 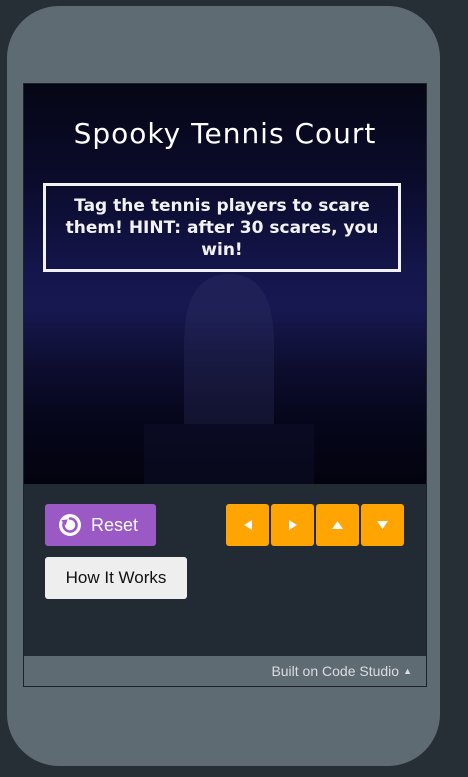 I want to click on down-arrow-button, so click(x=382, y=525).